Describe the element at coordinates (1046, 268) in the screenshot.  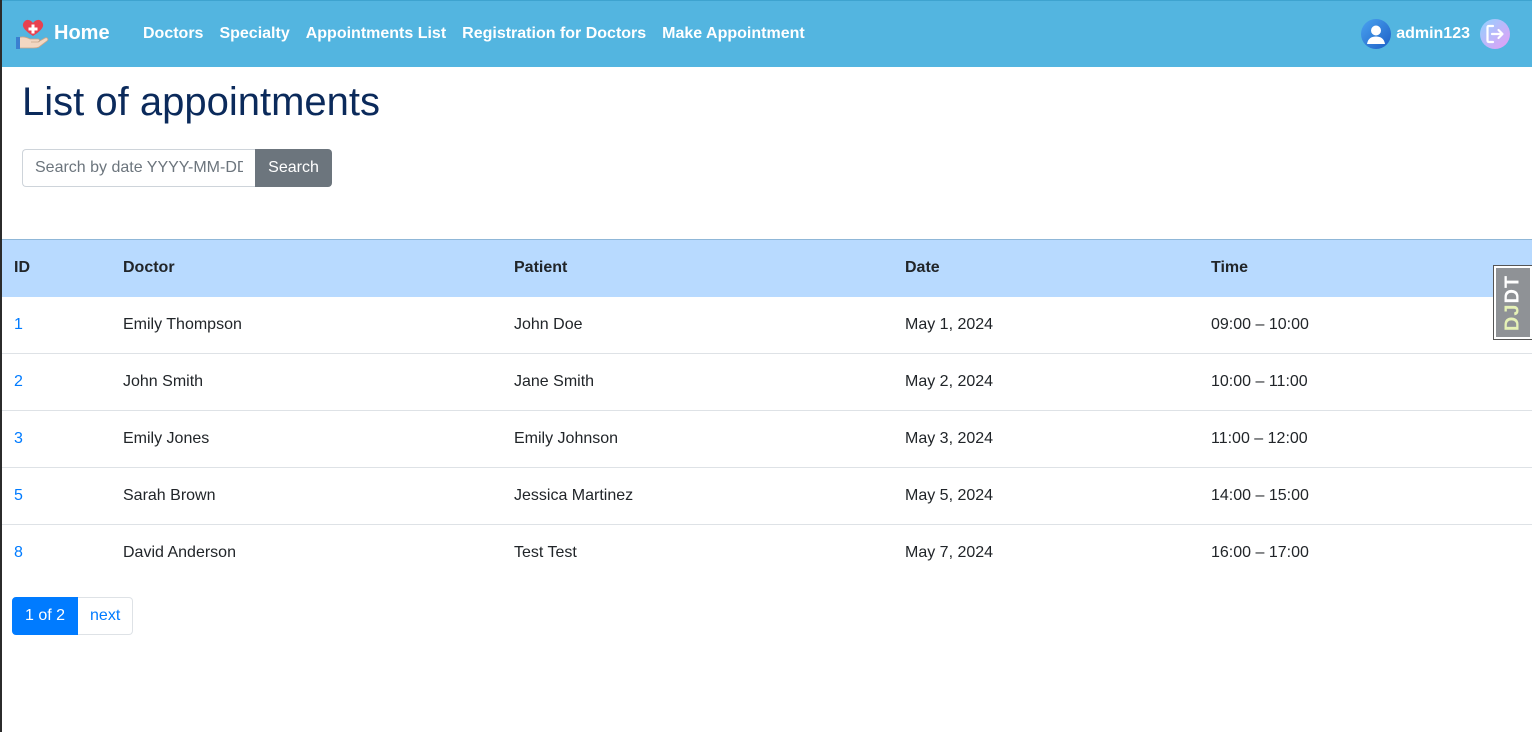
I see `column-header-date: Date` at that location.